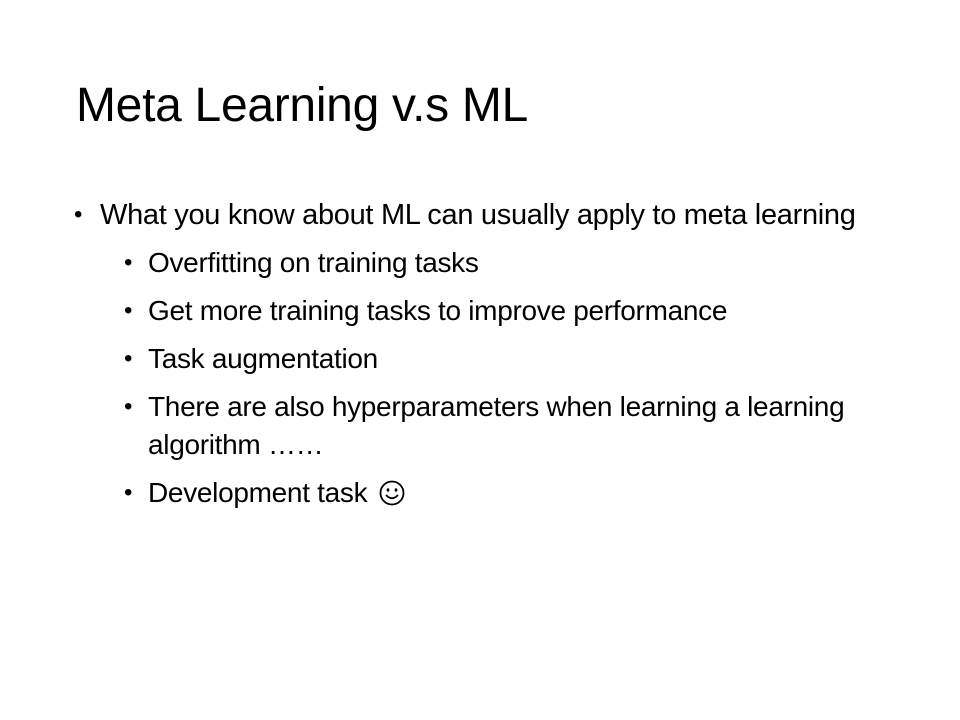  What do you see at coordinates (313, 262) in the screenshot?
I see `bullet-text: Overfitting on training tasks` at bounding box center [313, 262].